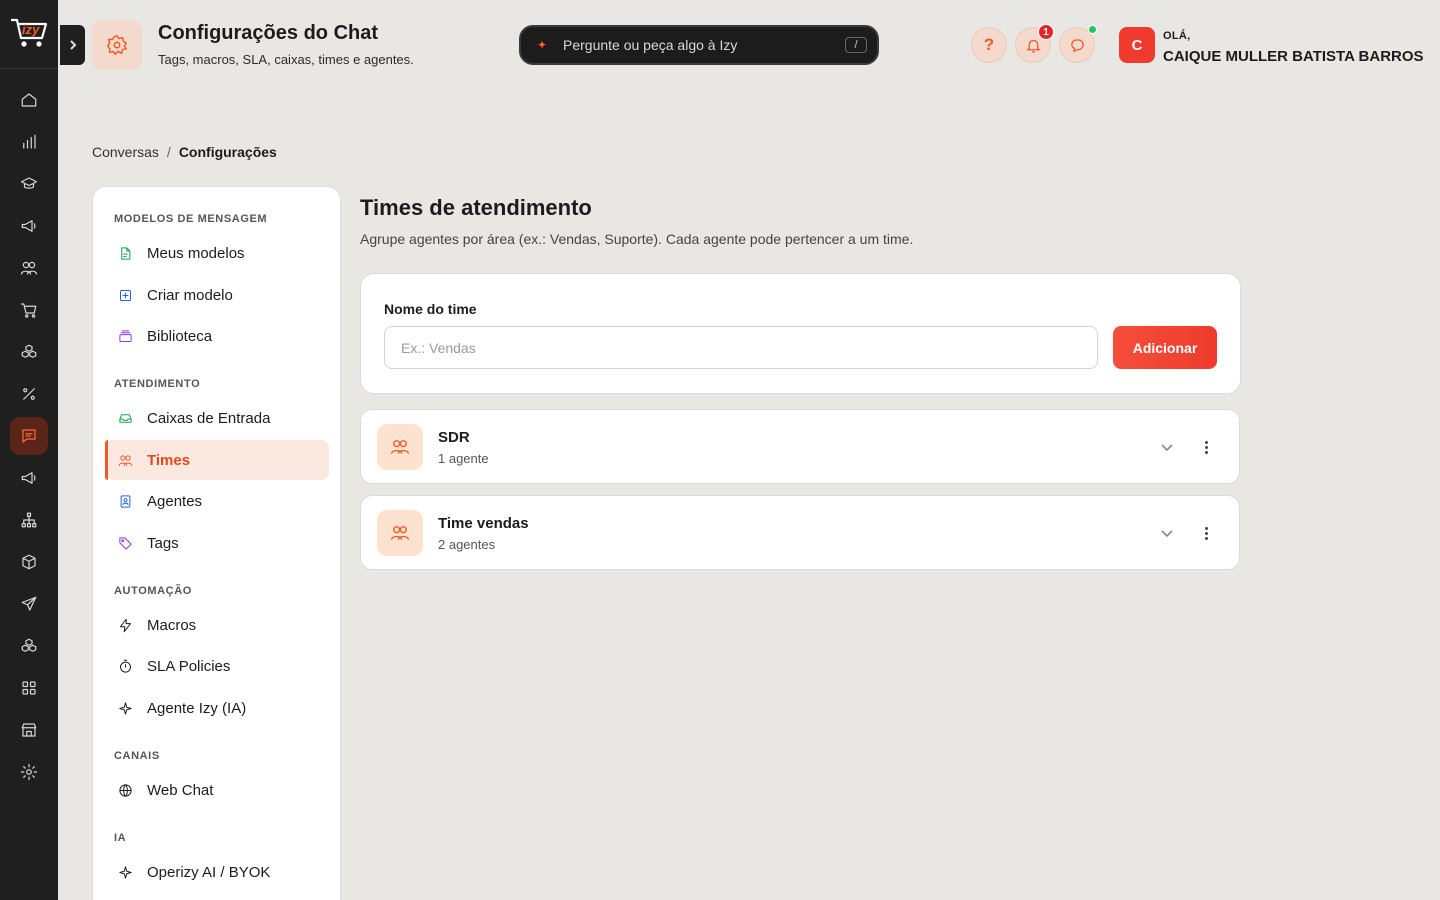 The image size is (1440, 900). I want to click on lightning-icon, so click(125, 625).